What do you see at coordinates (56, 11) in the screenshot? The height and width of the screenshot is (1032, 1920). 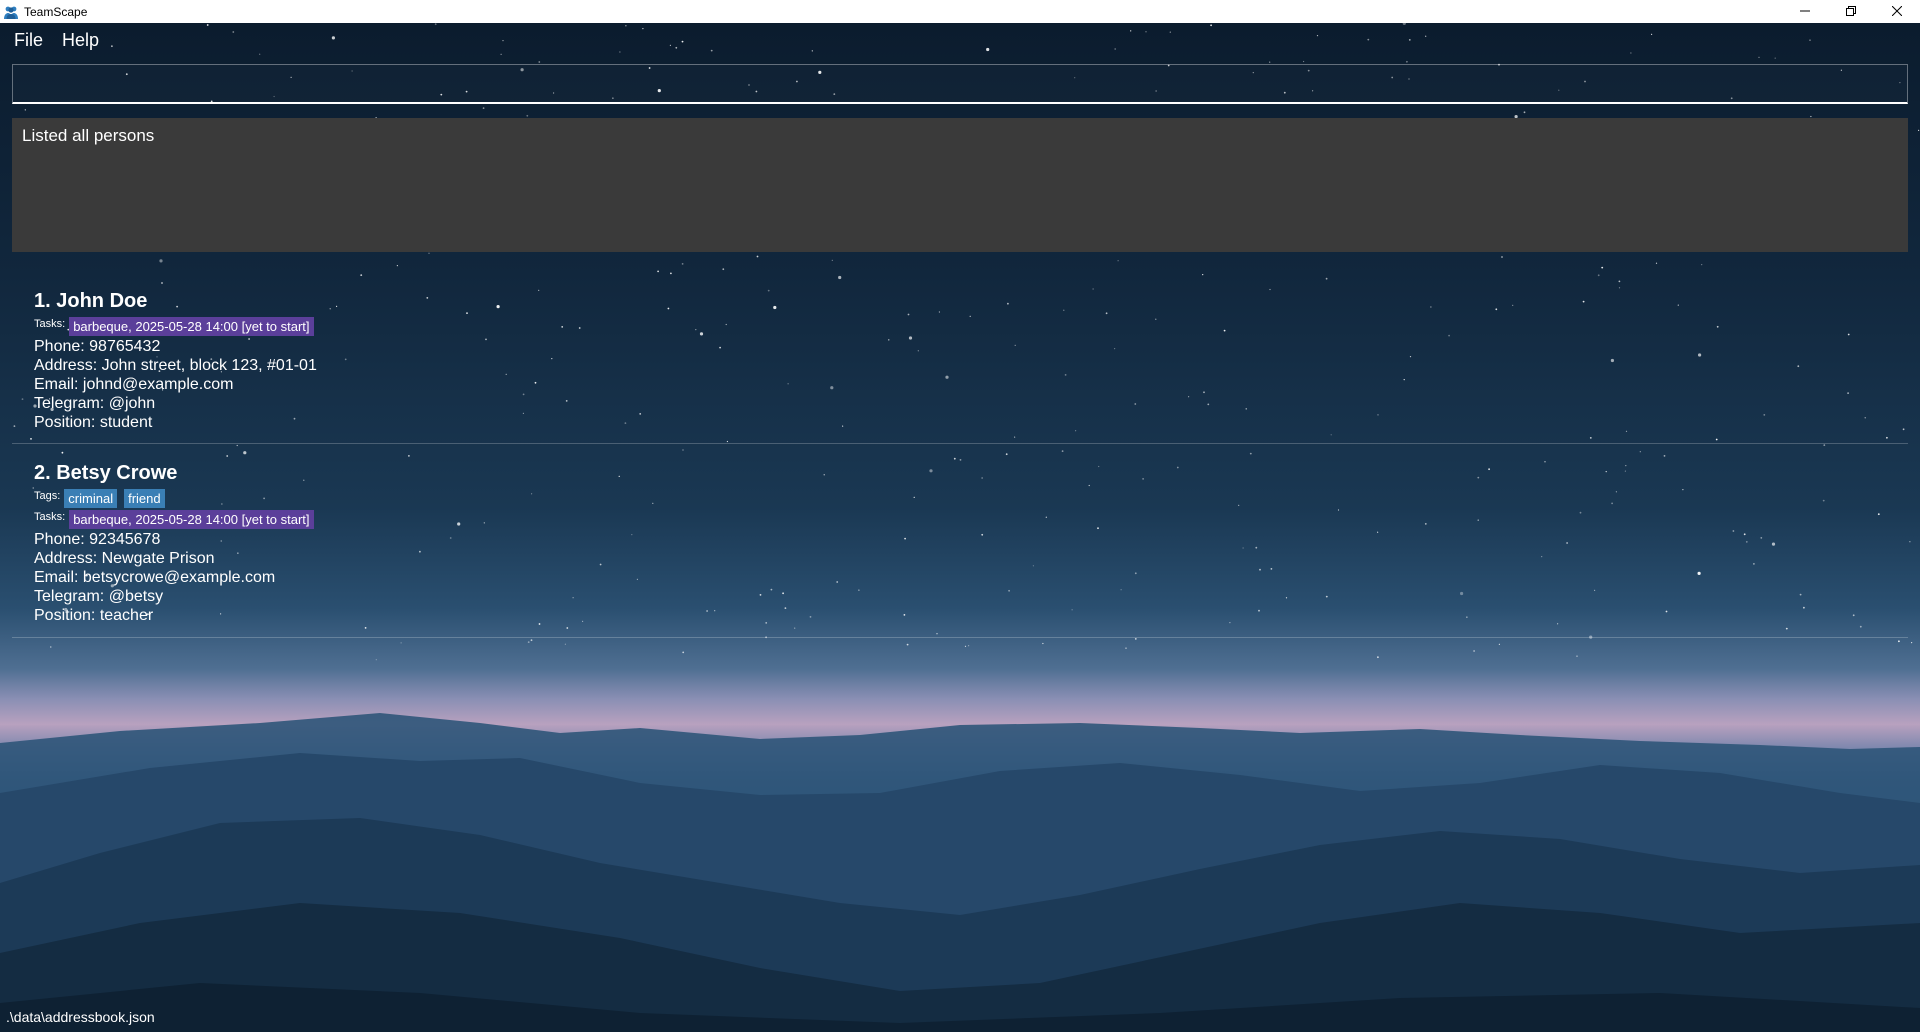 I see `window-title: TeamScape` at bounding box center [56, 11].